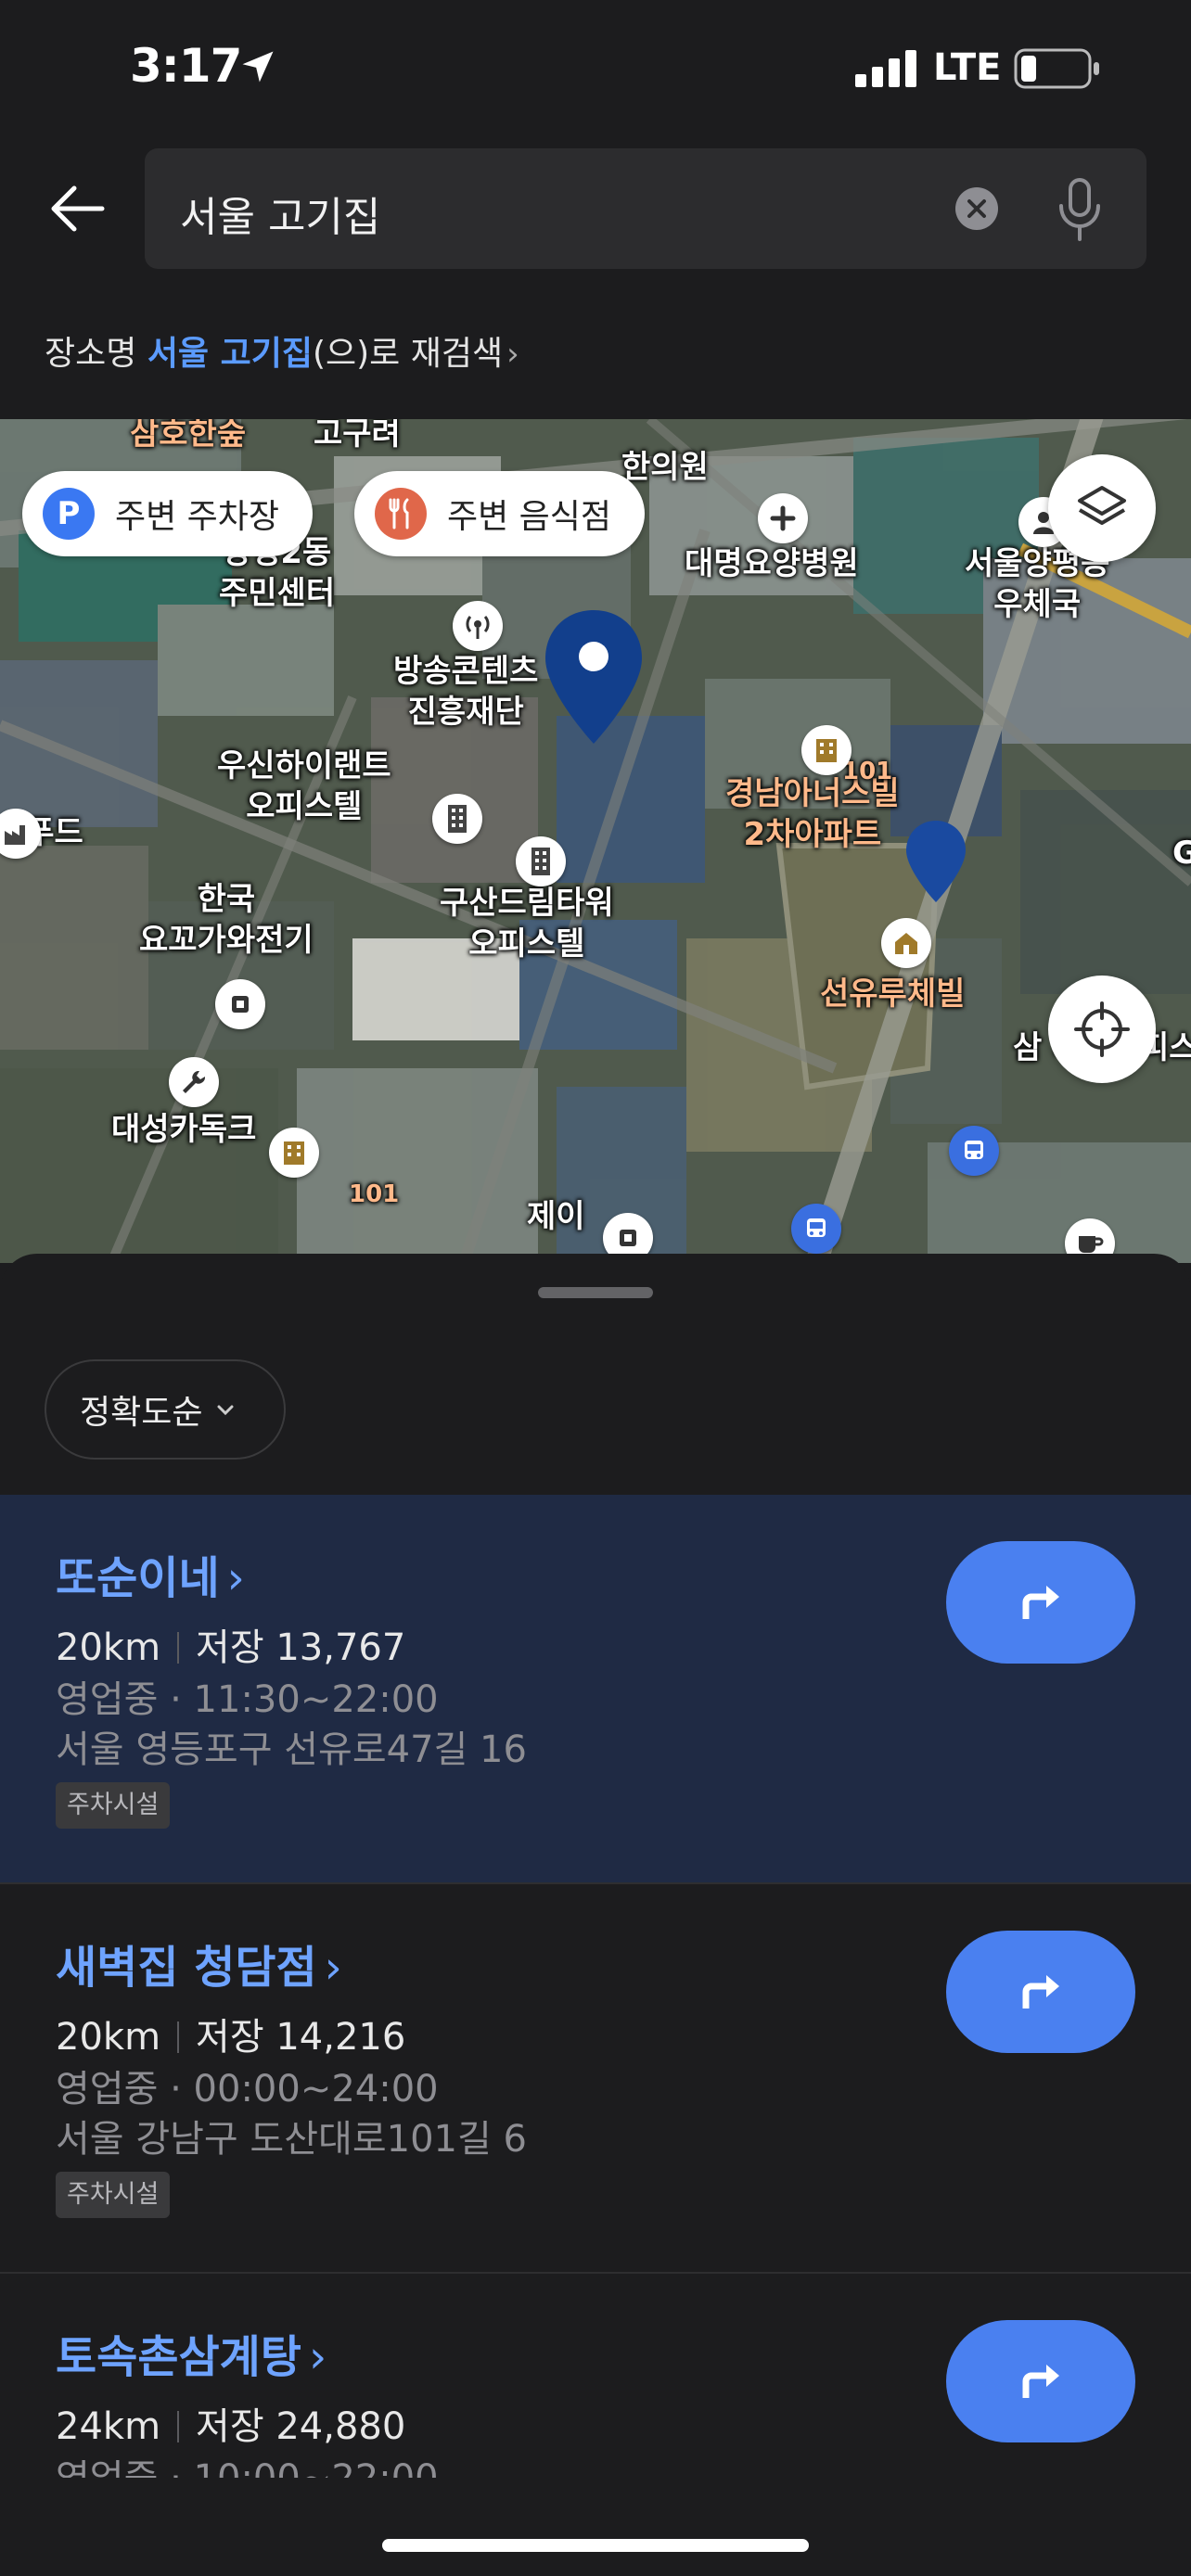 The height and width of the screenshot is (2576, 1191). Describe the element at coordinates (304, 786) in the screenshot. I see `map-label: 우신하이랜트 오피스텔` at that location.